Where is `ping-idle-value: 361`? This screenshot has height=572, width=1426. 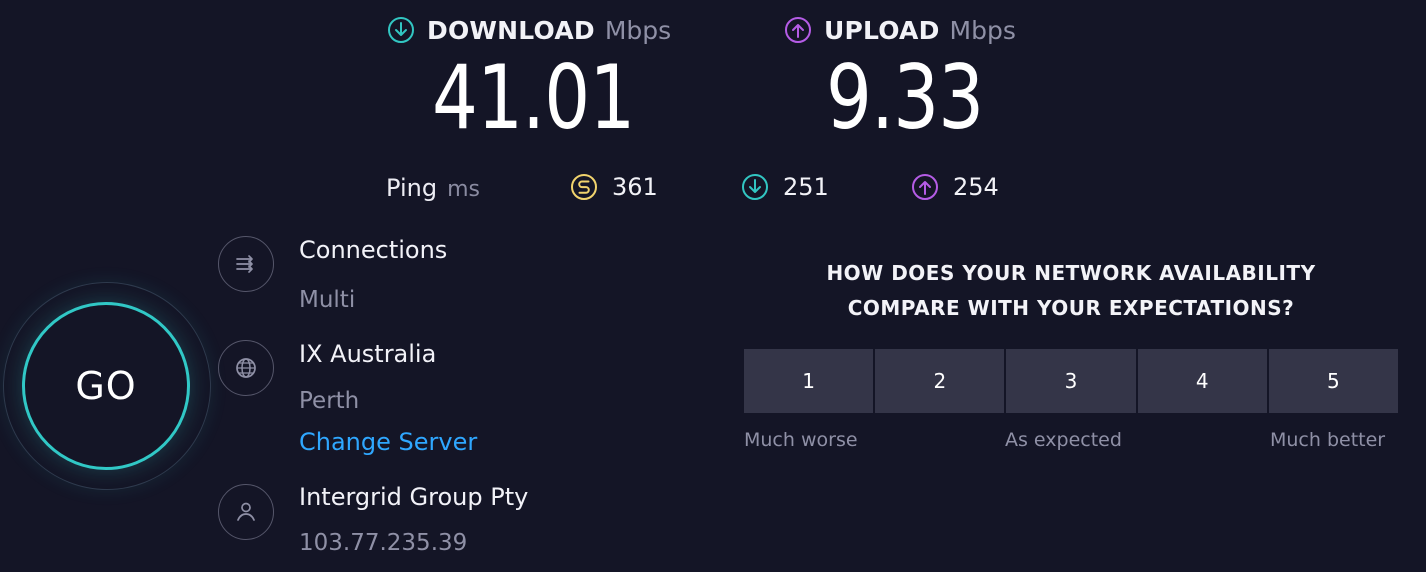
ping-idle-value: 361 is located at coordinates (635, 187).